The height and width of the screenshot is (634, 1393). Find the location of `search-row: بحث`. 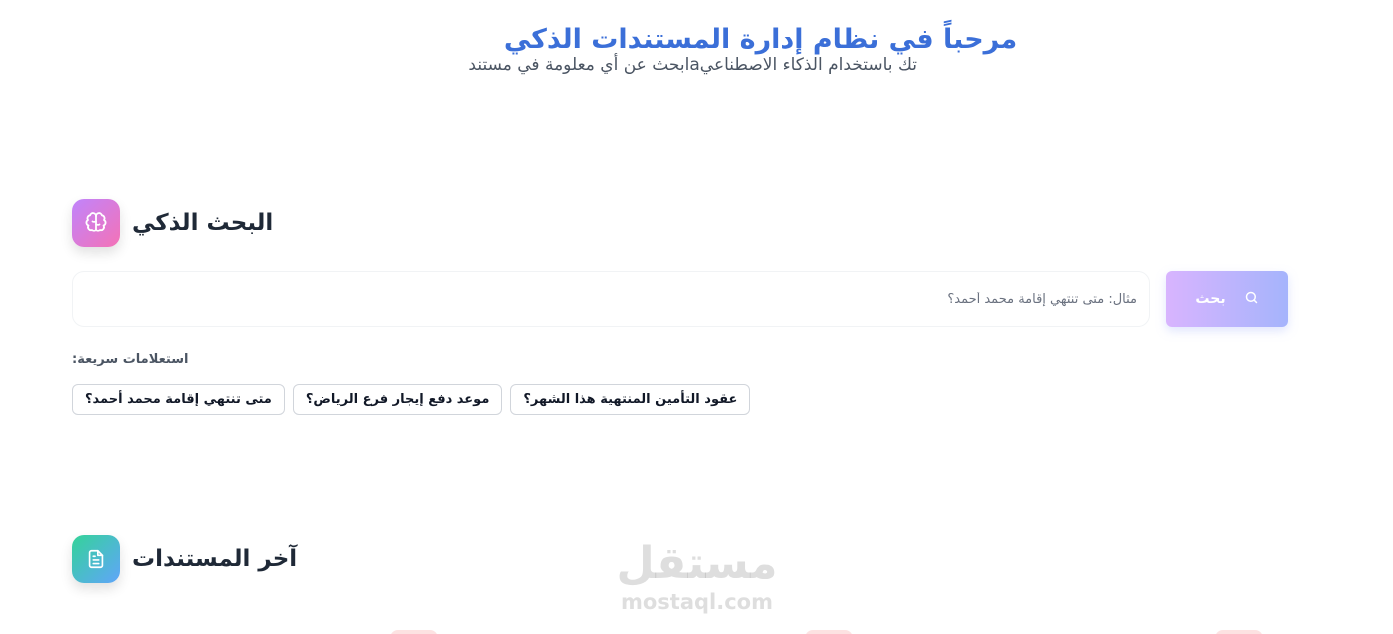

search-row: بحث is located at coordinates (680, 299).